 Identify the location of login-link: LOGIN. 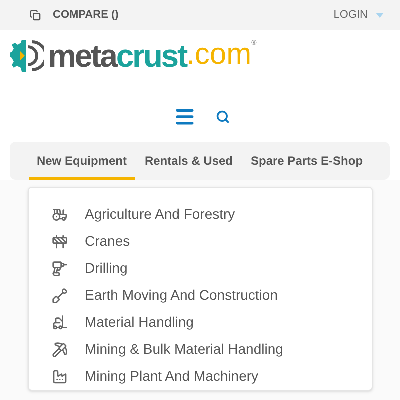
(359, 15).